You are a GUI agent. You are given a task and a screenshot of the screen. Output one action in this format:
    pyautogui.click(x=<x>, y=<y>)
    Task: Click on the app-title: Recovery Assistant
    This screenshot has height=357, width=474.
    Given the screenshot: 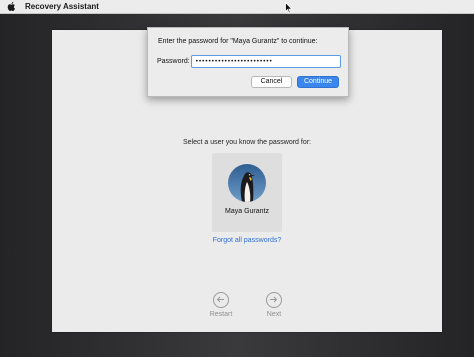 What is the action you would take?
    pyautogui.click(x=62, y=6)
    